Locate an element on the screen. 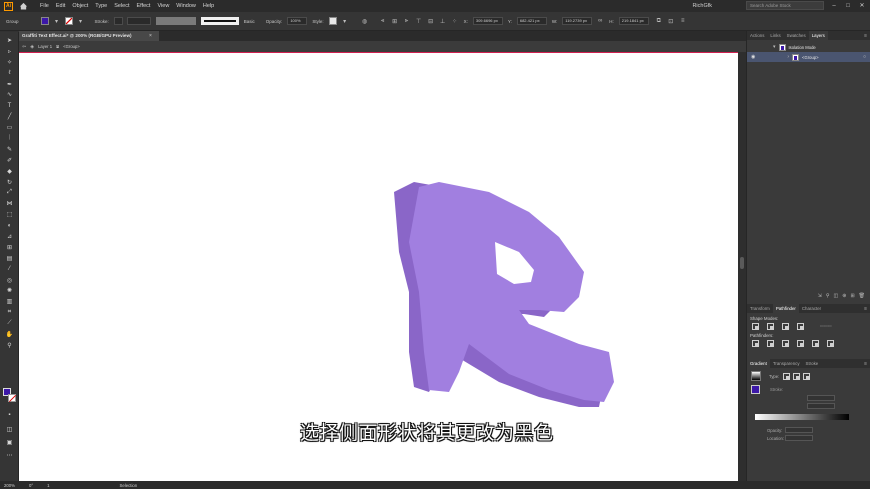  pencil-tool-icon: ✎ is located at coordinates (9, 149).